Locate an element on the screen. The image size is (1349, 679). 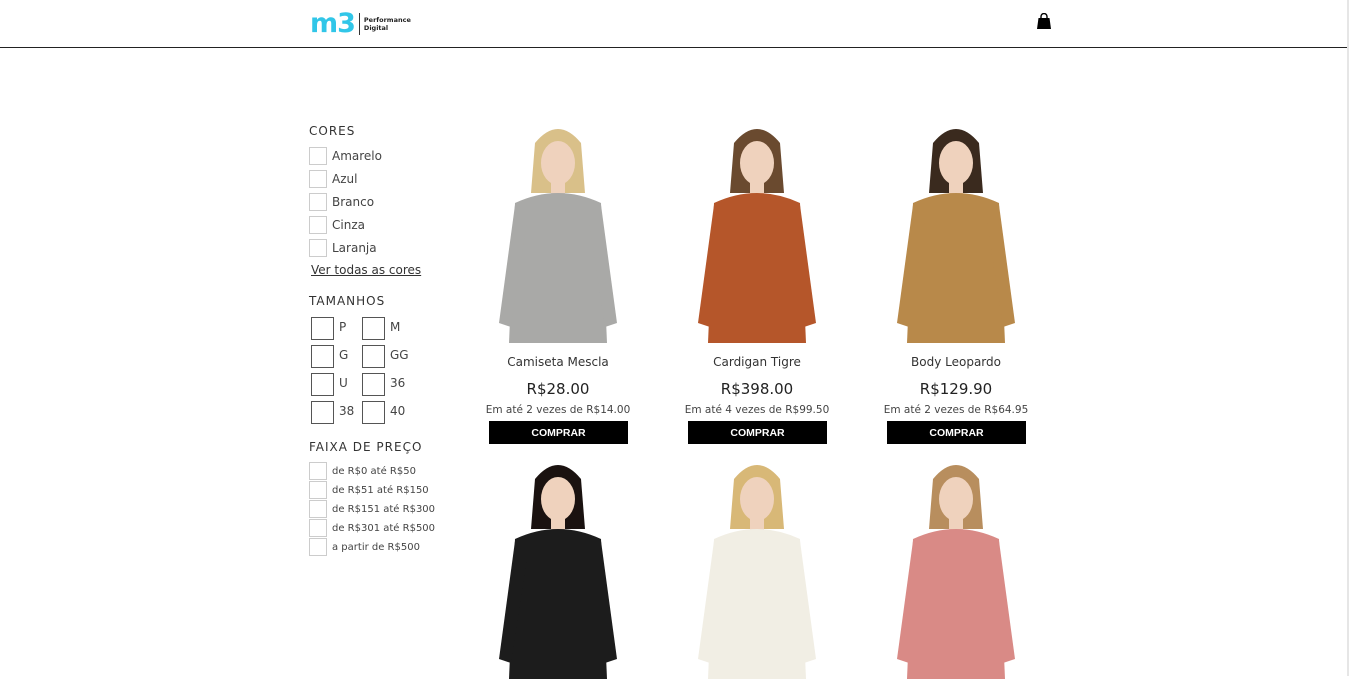
size-filter-option: 36 is located at coordinates (383, 384).